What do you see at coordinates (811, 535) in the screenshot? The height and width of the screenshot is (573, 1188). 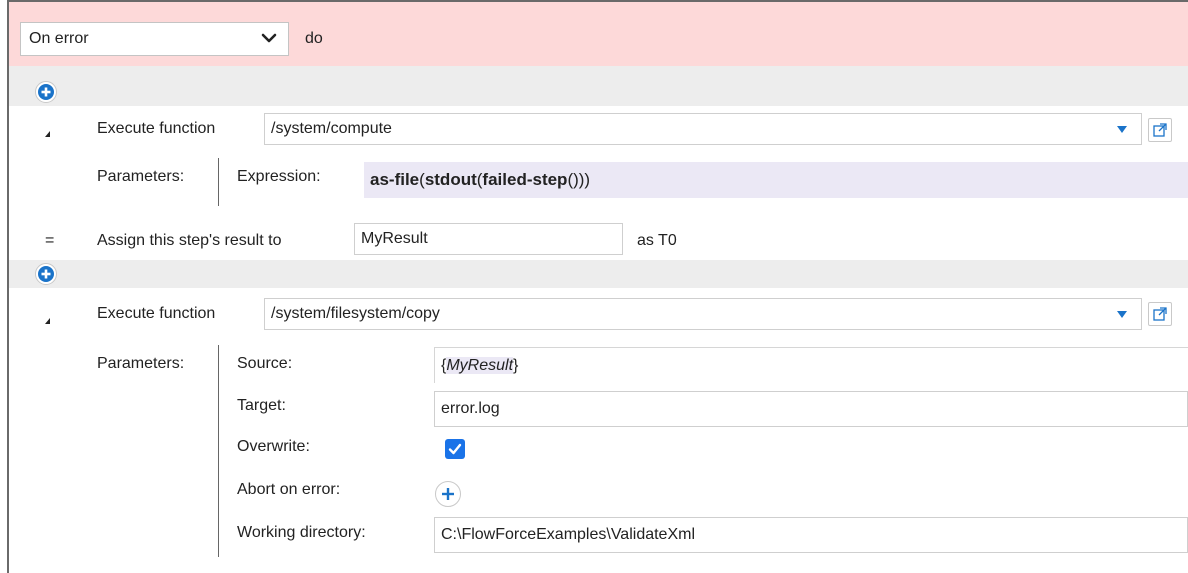 I see `working-directory-input: C:\FlowForceExamples\ValidateXml` at bounding box center [811, 535].